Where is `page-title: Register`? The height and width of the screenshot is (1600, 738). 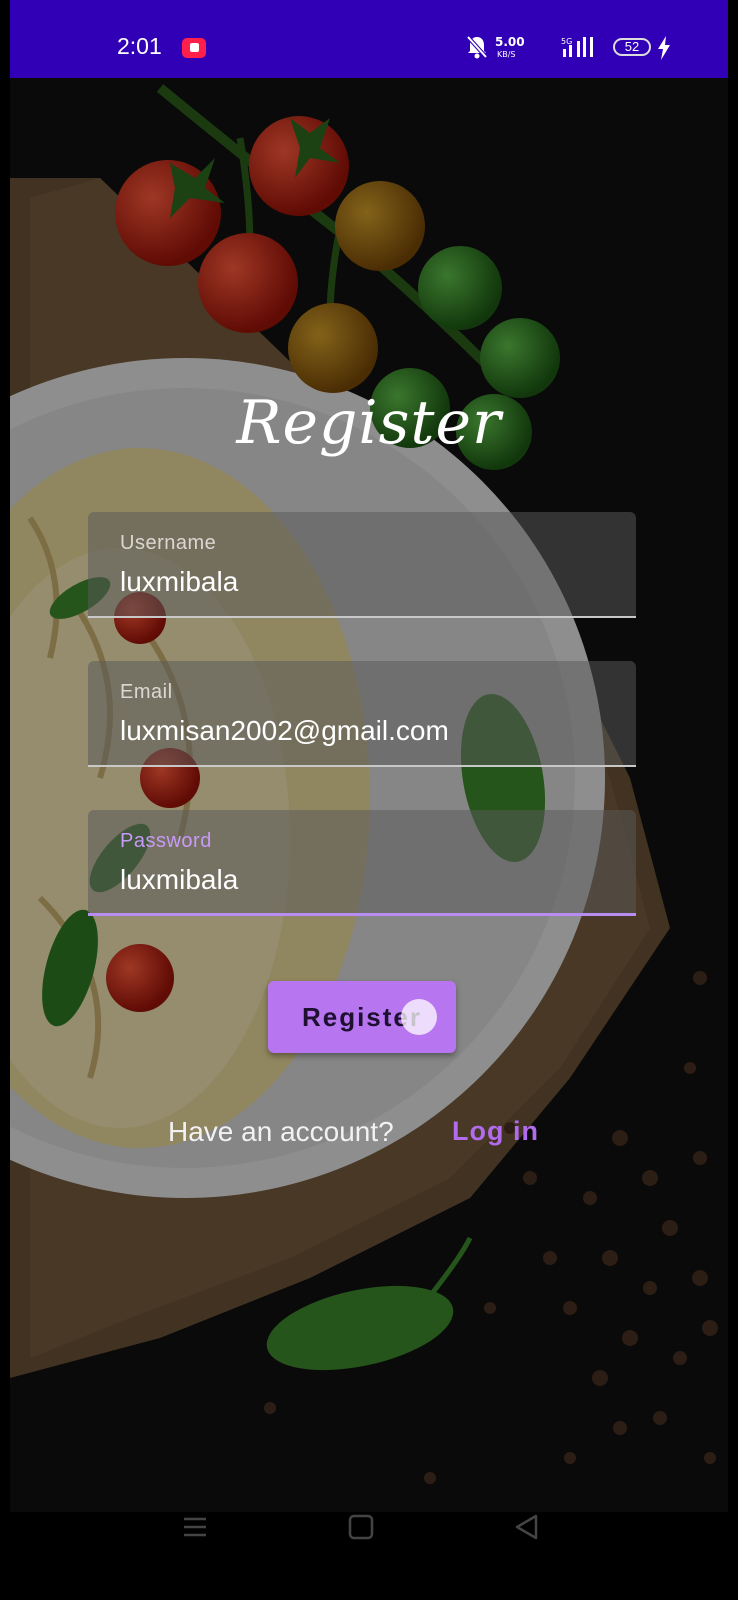
page-title: Register is located at coordinates (369, 423).